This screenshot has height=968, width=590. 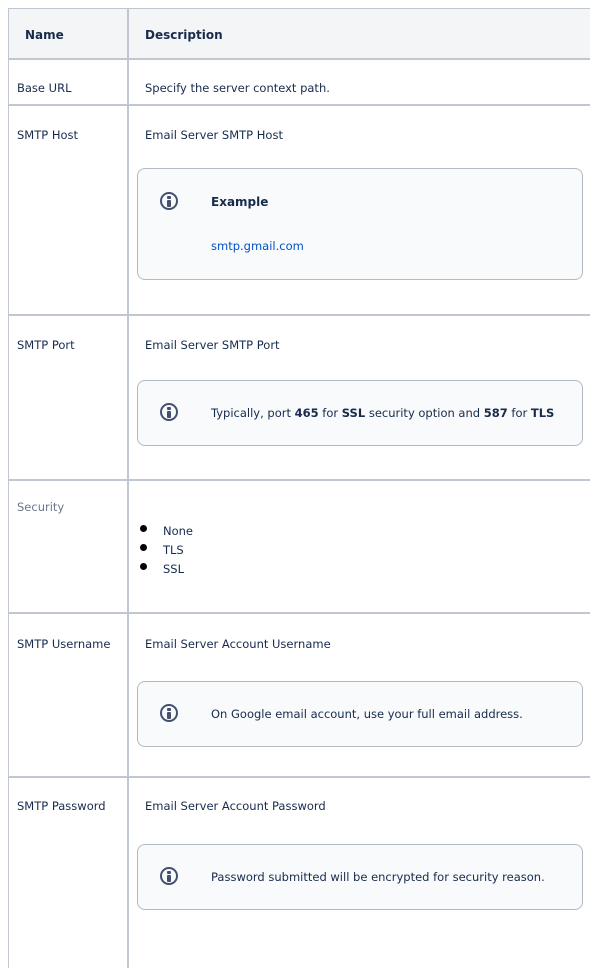 I want to click on example-link: smtp.gmail.com, so click(x=257, y=246).